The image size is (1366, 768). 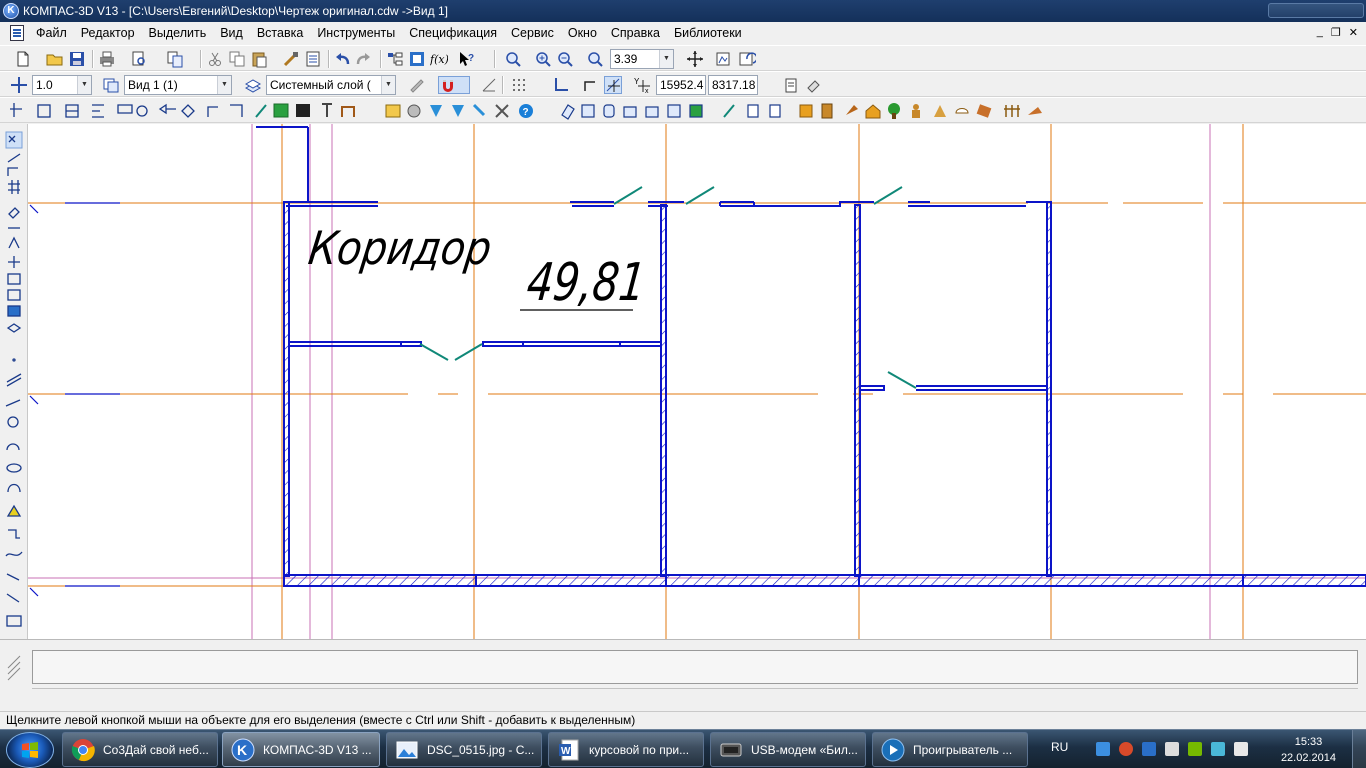 What do you see at coordinates (1316, 10) in the screenshot?
I see `window-controls` at bounding box center [1316, 10].